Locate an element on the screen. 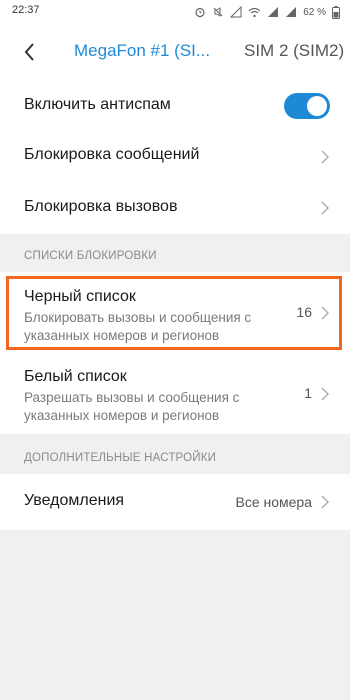 This screenshot has width=350, height=700. battery-percent: 62 % is located at coordinates (314, 12).